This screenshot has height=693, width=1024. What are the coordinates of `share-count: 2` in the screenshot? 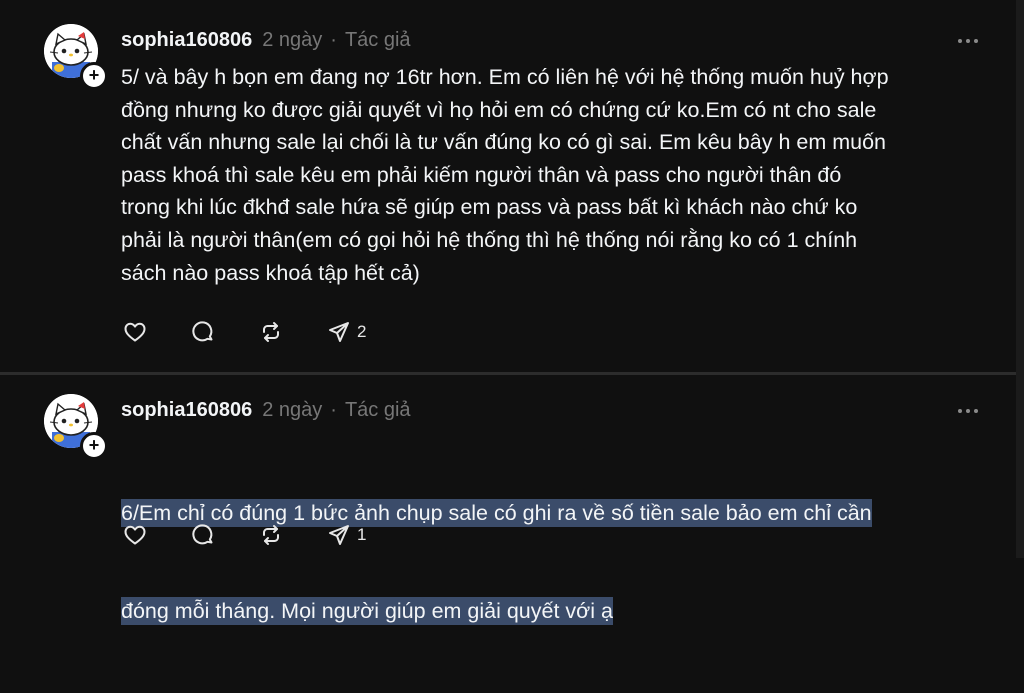 It's located at (362, 331).